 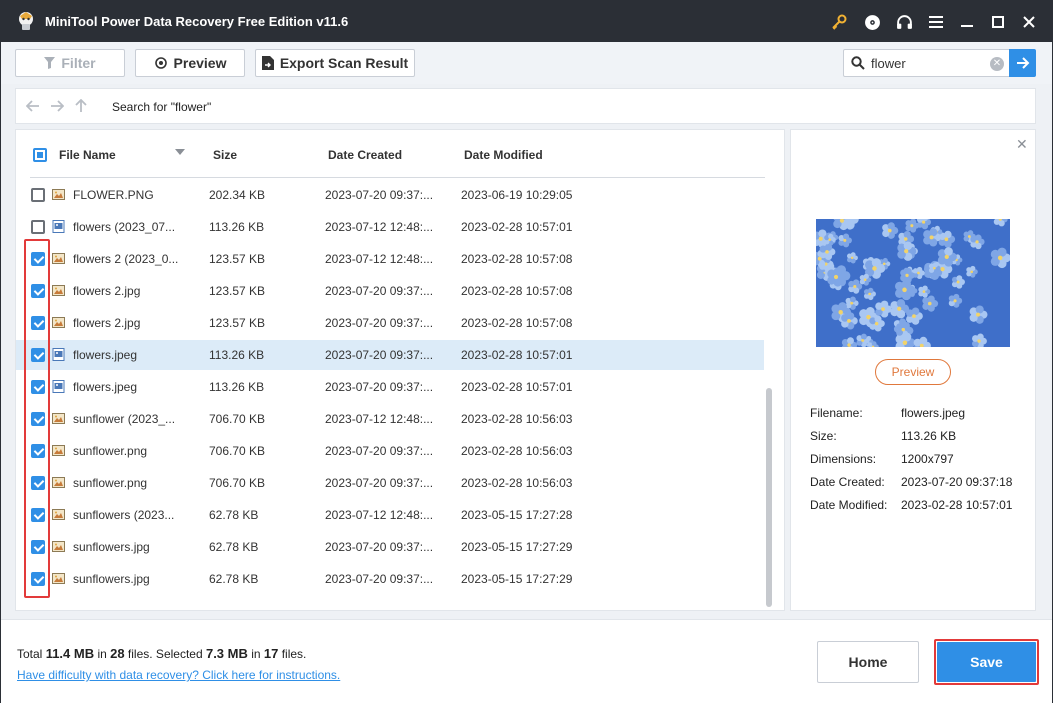 I want to click on disc-icon, so click(x=872, y=22).